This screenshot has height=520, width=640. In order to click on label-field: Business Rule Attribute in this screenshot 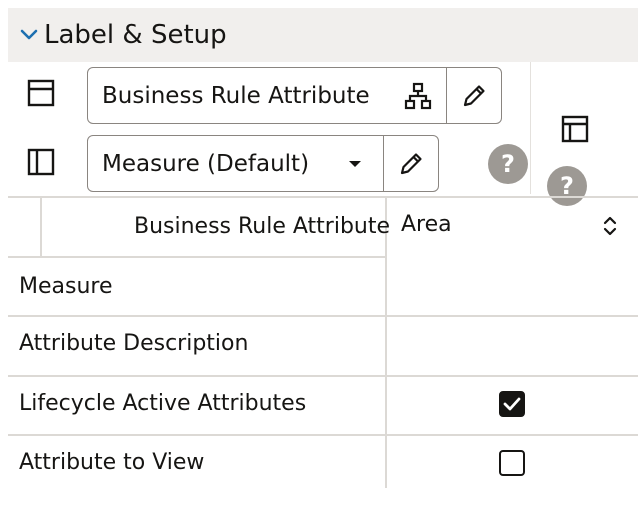, I will do `click(294, 95)`.